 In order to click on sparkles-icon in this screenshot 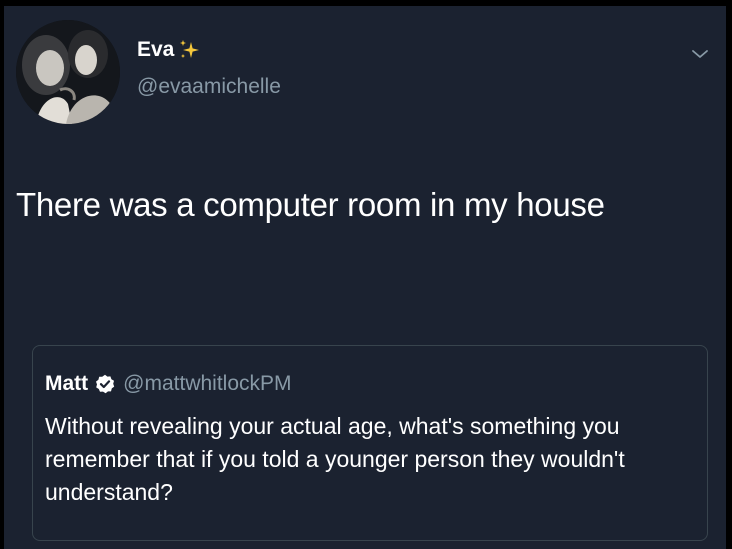, I will do `click(189, 50)`.